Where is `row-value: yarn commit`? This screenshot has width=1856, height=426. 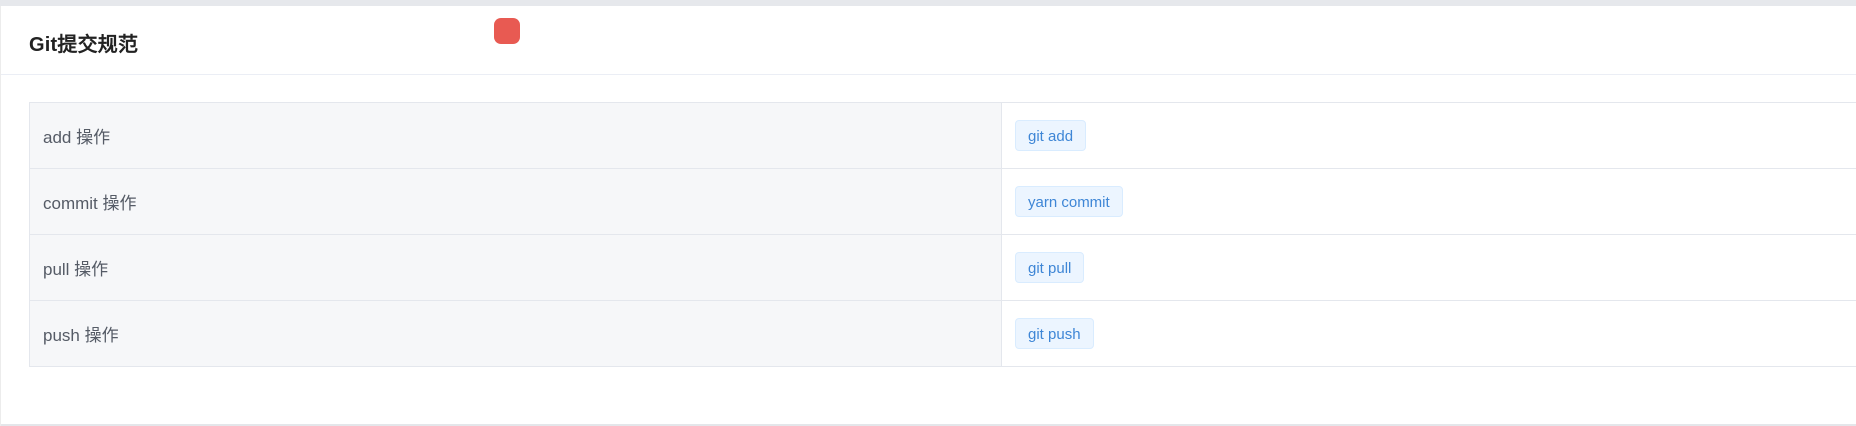 row-value: yarn commit is located at coordinates (1428, 201).